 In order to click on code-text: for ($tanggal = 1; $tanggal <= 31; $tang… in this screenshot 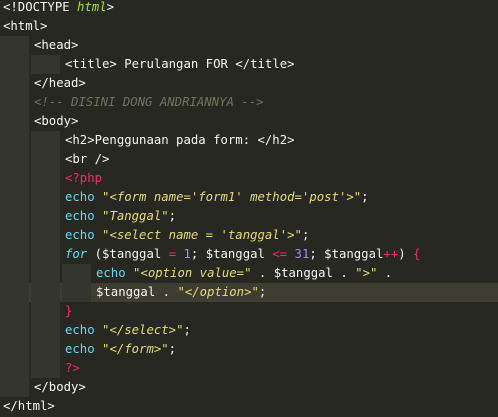, I will do `click(242, 254)`.